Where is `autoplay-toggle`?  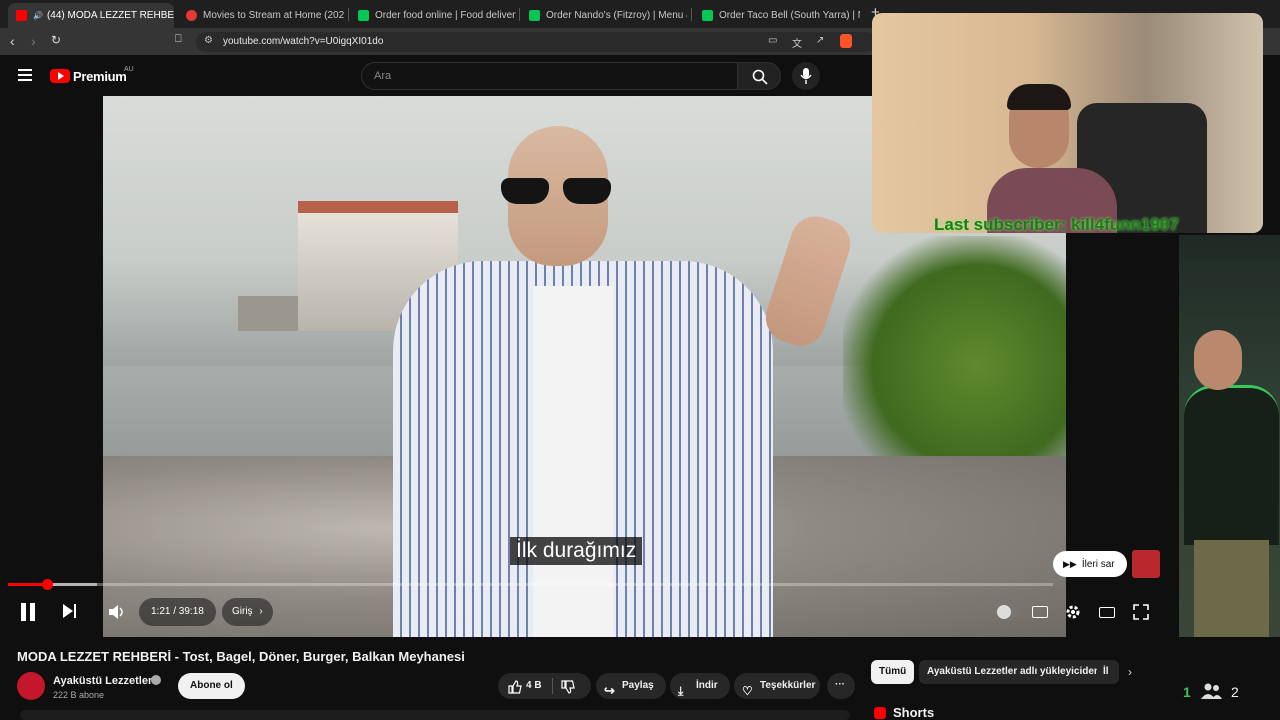
autoplay-toggle is located at coordinates (1007, 612).